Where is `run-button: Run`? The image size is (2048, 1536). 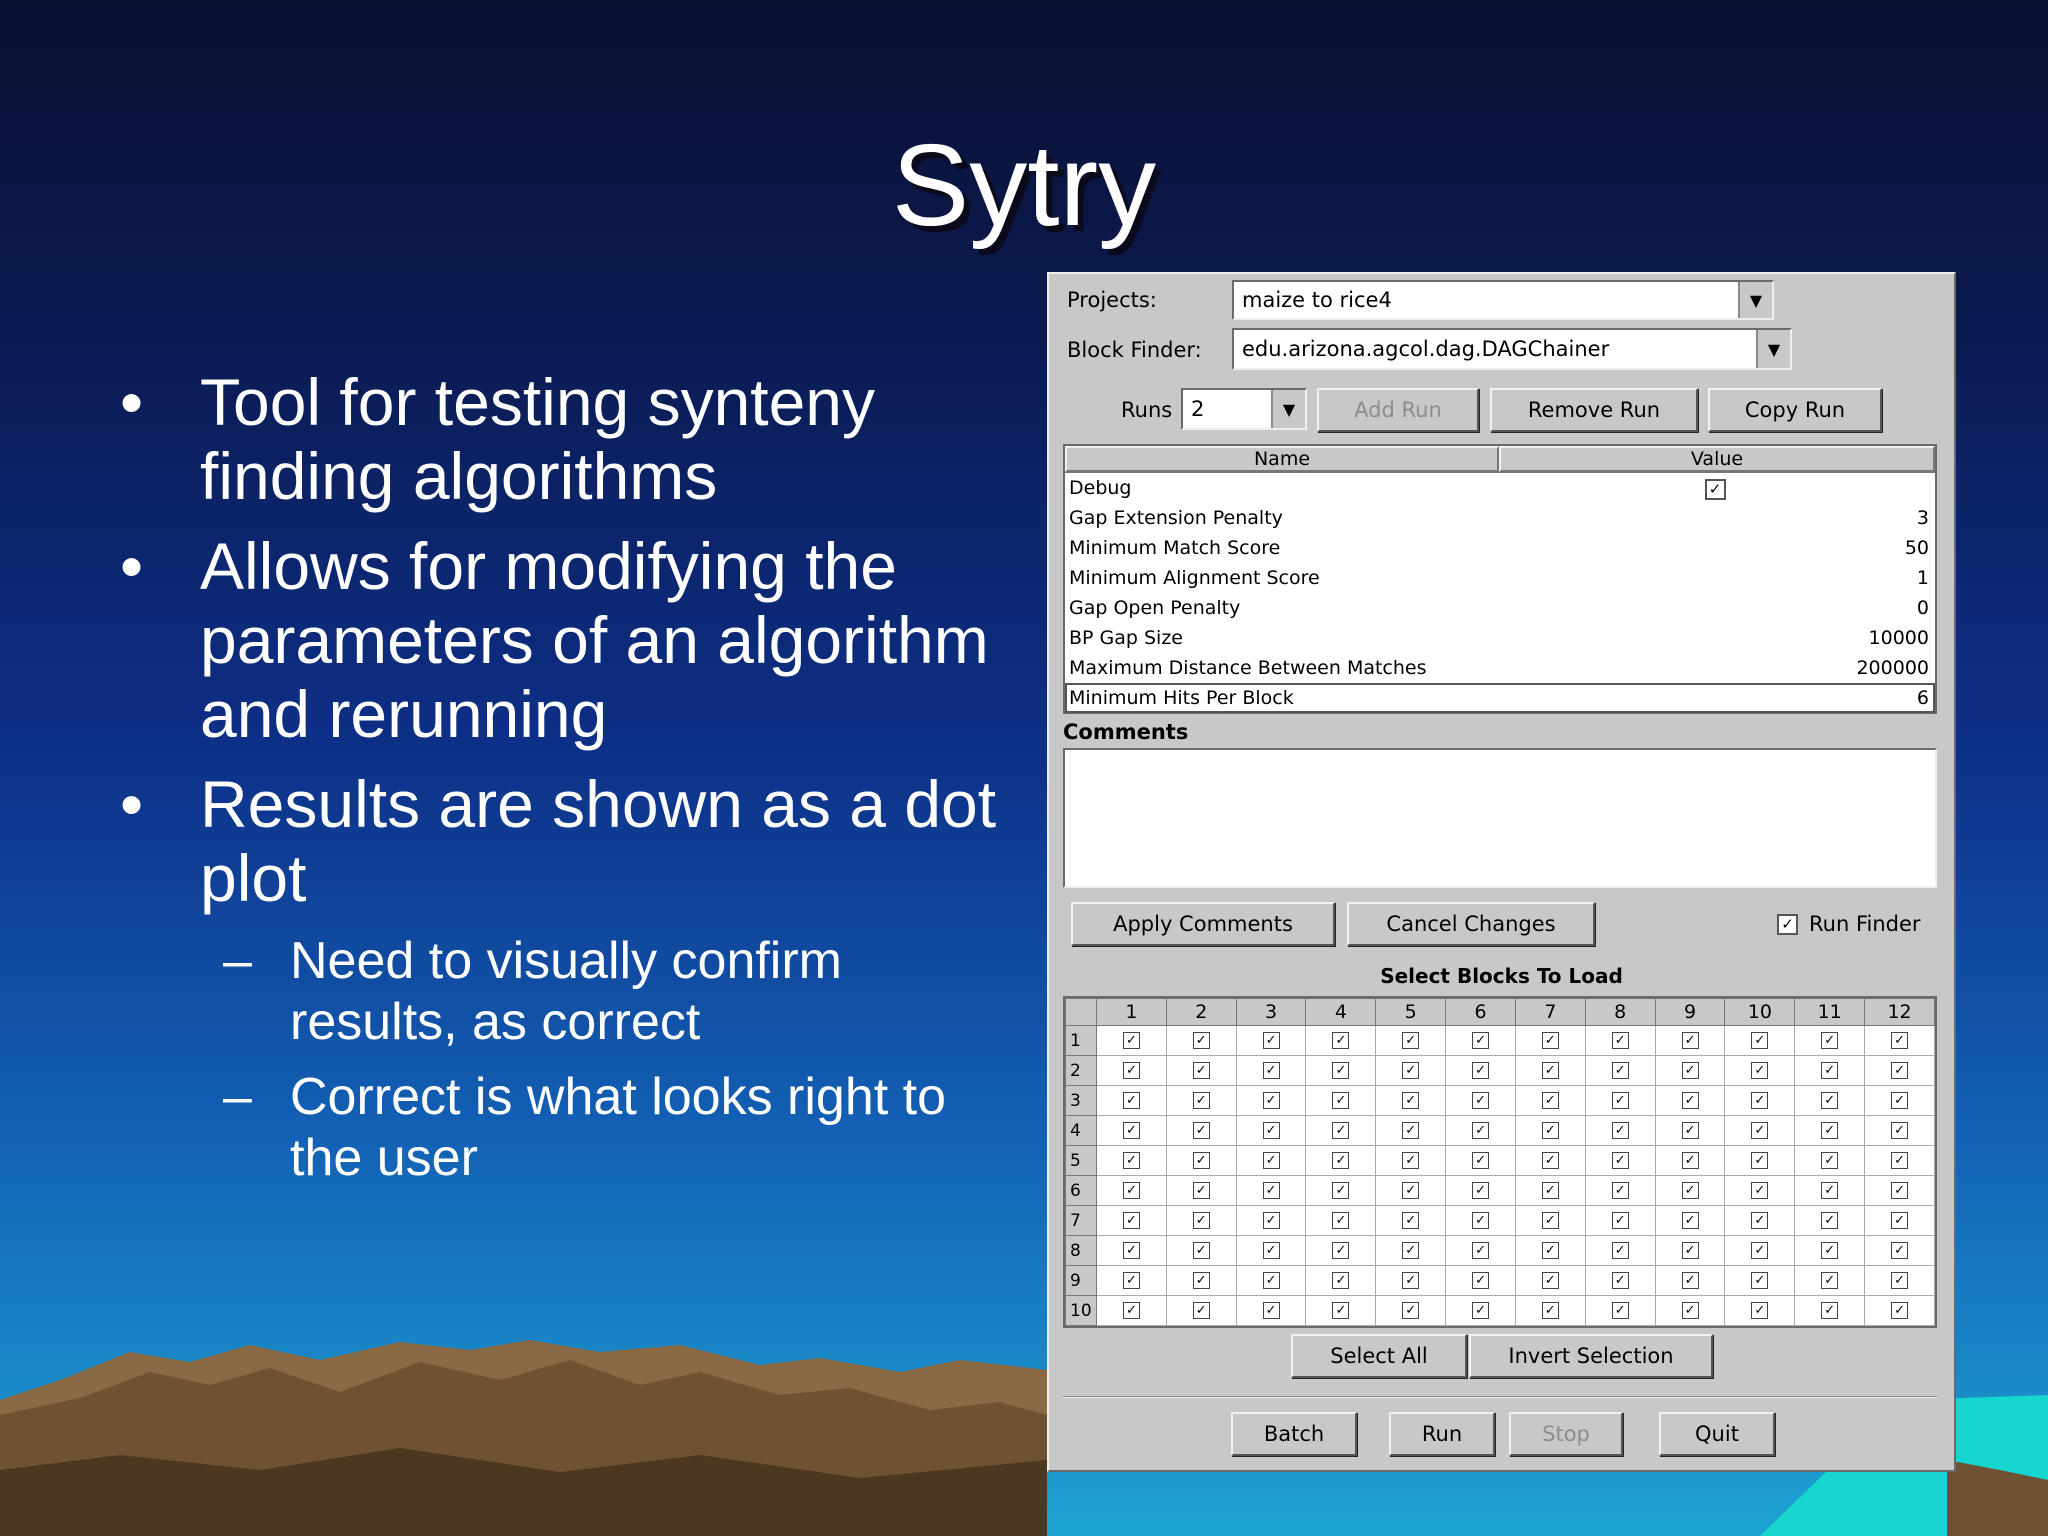 run-button: Run is located at coordinates (1442, 1434).